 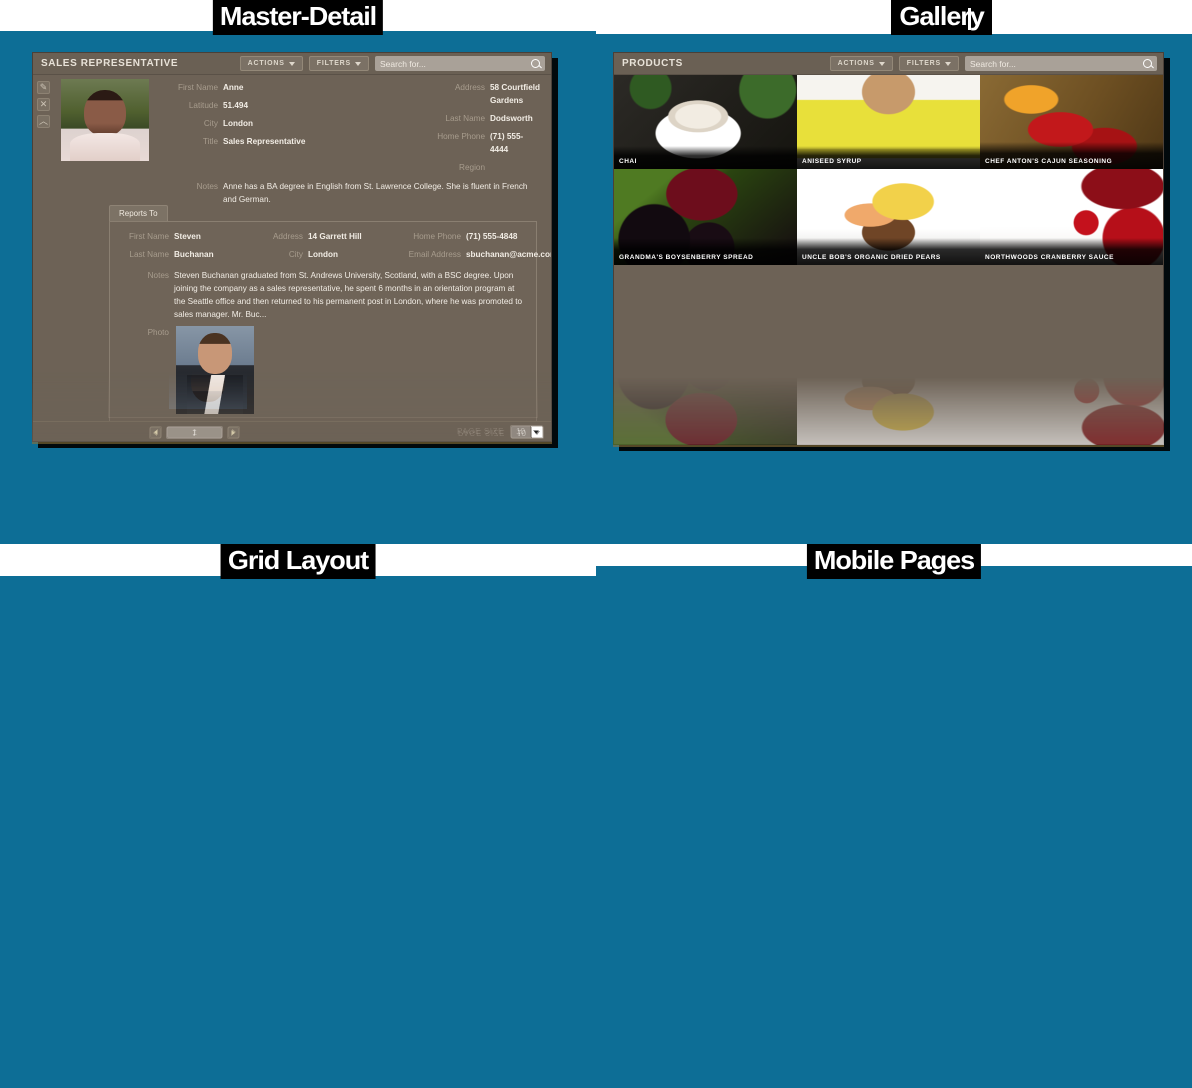 I want to click on window-title: SALES REPRESENTATIVE, so click(x=110, y=63).